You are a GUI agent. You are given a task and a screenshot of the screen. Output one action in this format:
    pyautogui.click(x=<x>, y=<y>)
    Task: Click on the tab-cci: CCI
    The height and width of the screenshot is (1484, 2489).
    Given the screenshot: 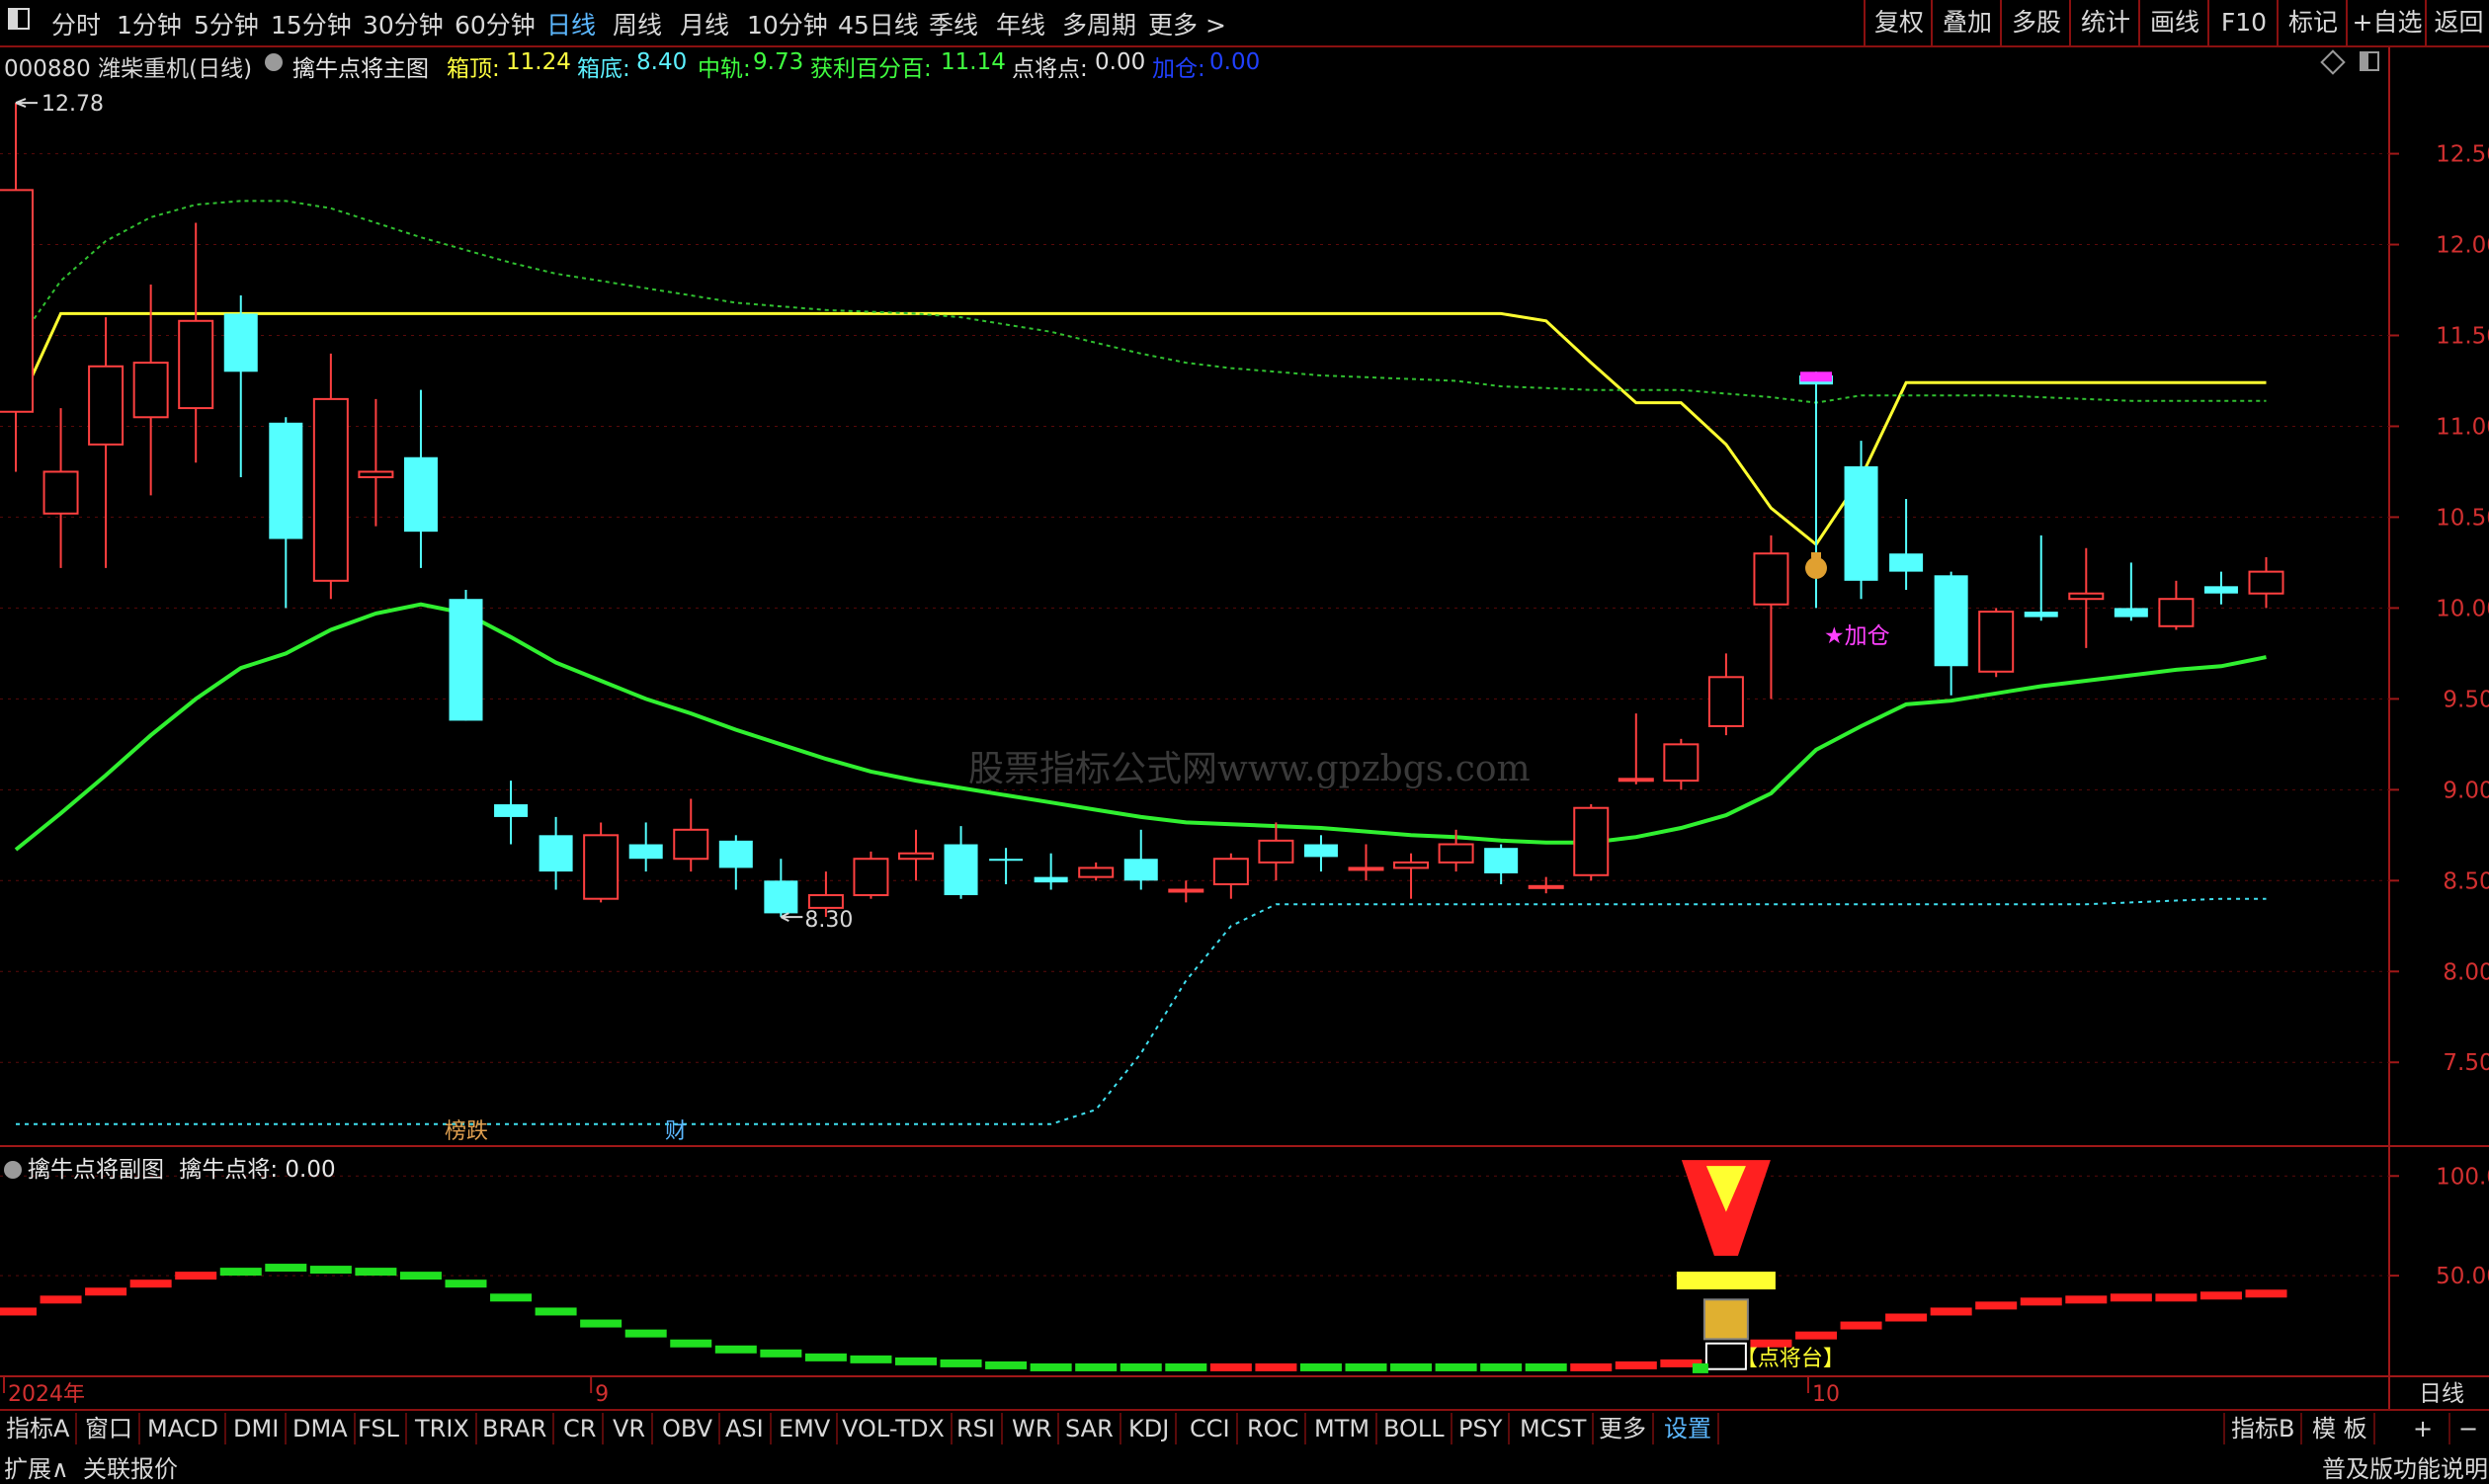 What is the action you would take?
    pyautogui.click(x=1211, y=1428)
    